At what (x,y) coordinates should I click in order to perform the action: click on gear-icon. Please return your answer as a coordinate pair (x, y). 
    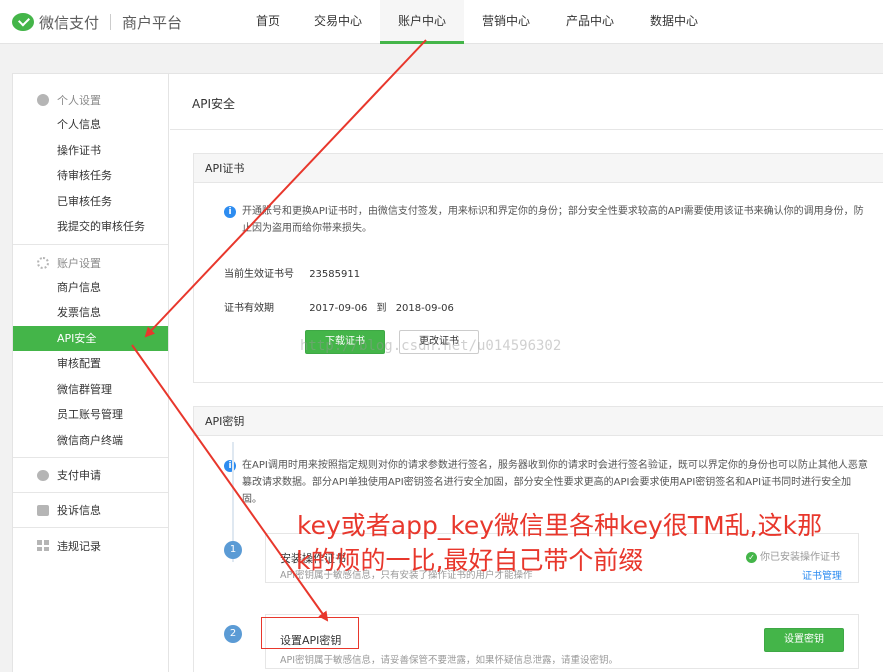
    Looking at the image, I should click on (43, 262).